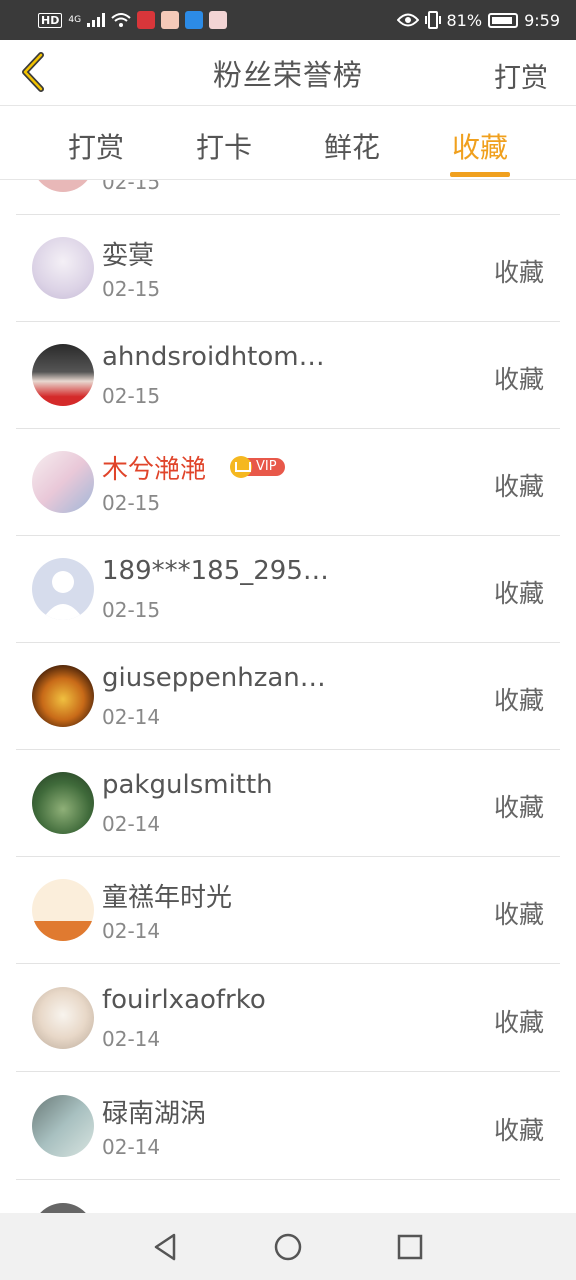 This screenshot has height=1280, width=576. What do you see at coordinates (288, 197) in the screenshot?
I see `list-item: 02-15` at bounding box center [288, 197].